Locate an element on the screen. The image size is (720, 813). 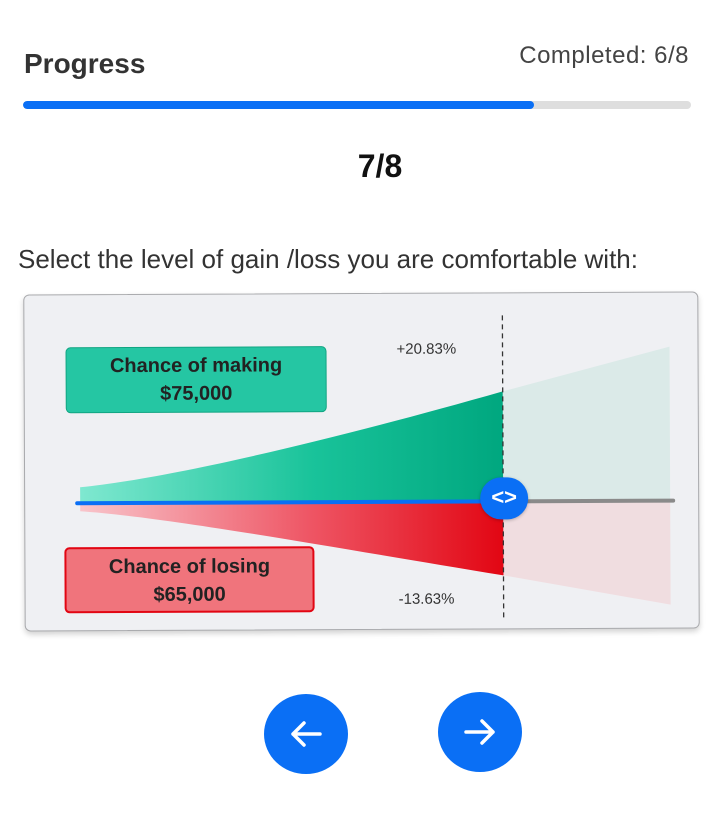
progress-bar is located at coordinates (357, 105).